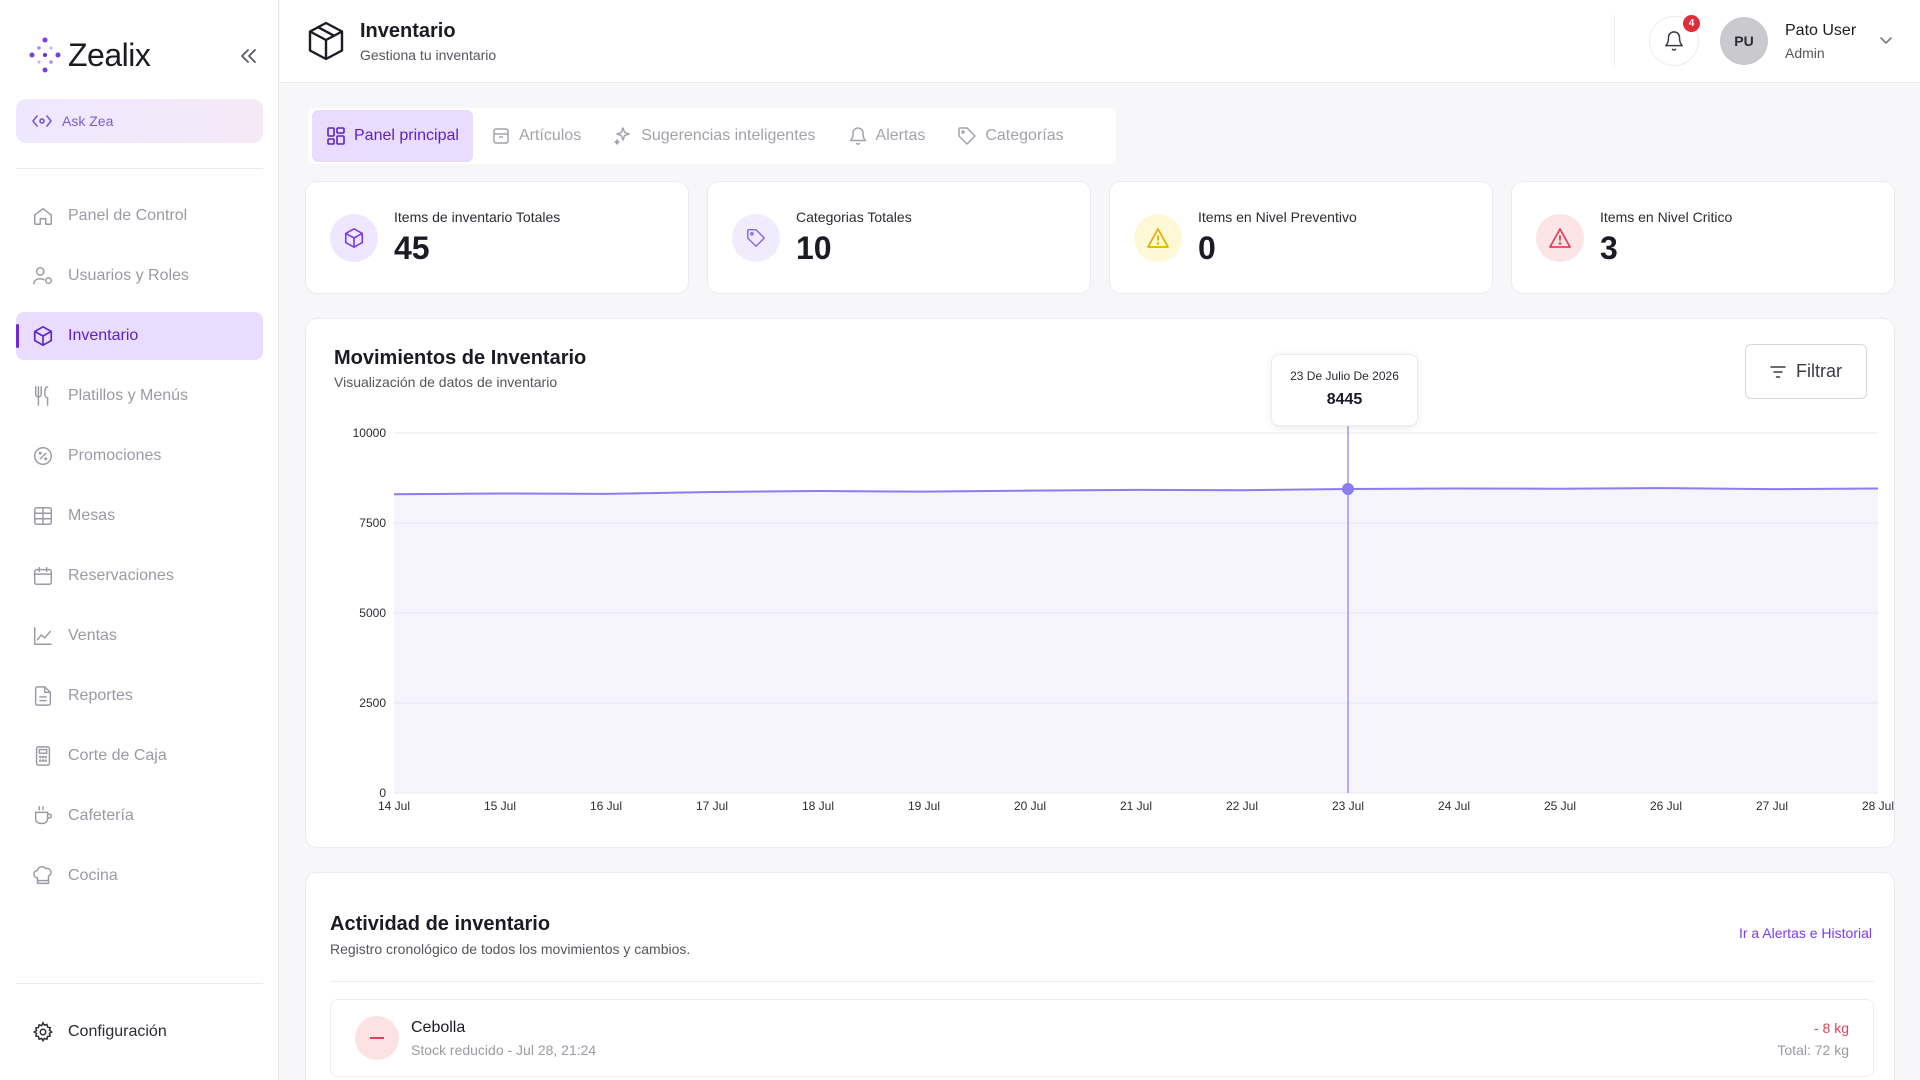 This screenshot has width=1920, height=1080. I want to click on tag-icon, so click(756, 238).